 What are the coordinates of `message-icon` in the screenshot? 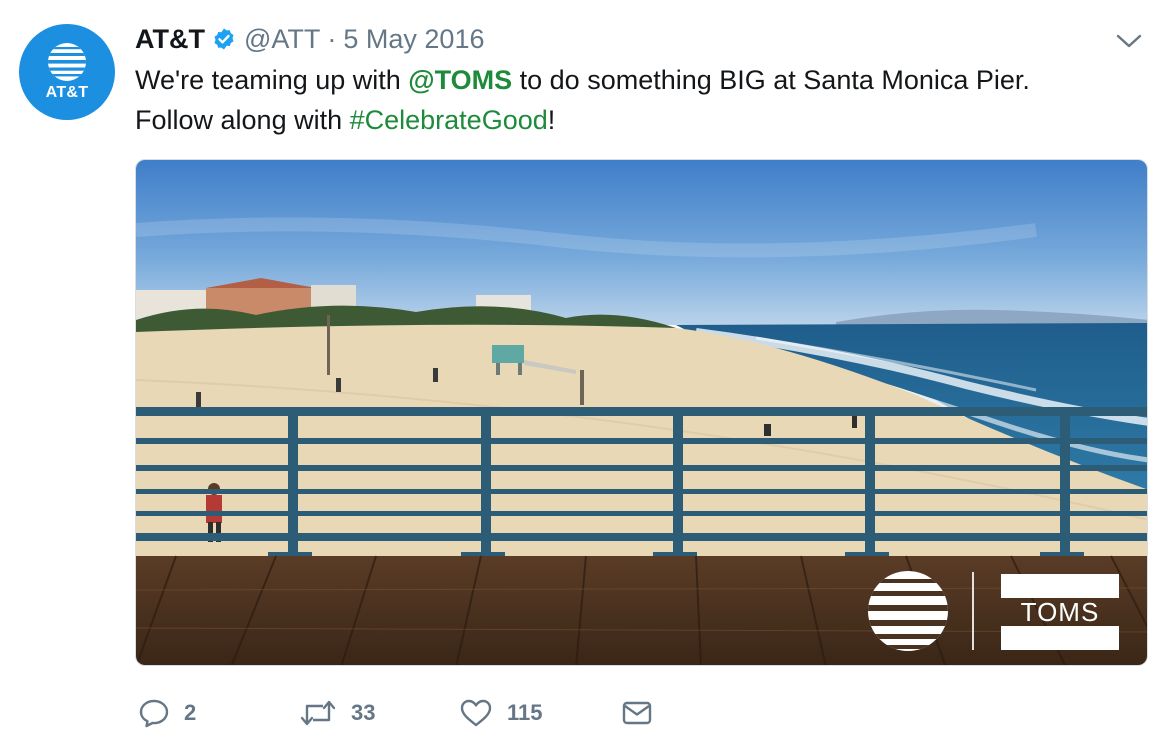 It's located at (637, 713).